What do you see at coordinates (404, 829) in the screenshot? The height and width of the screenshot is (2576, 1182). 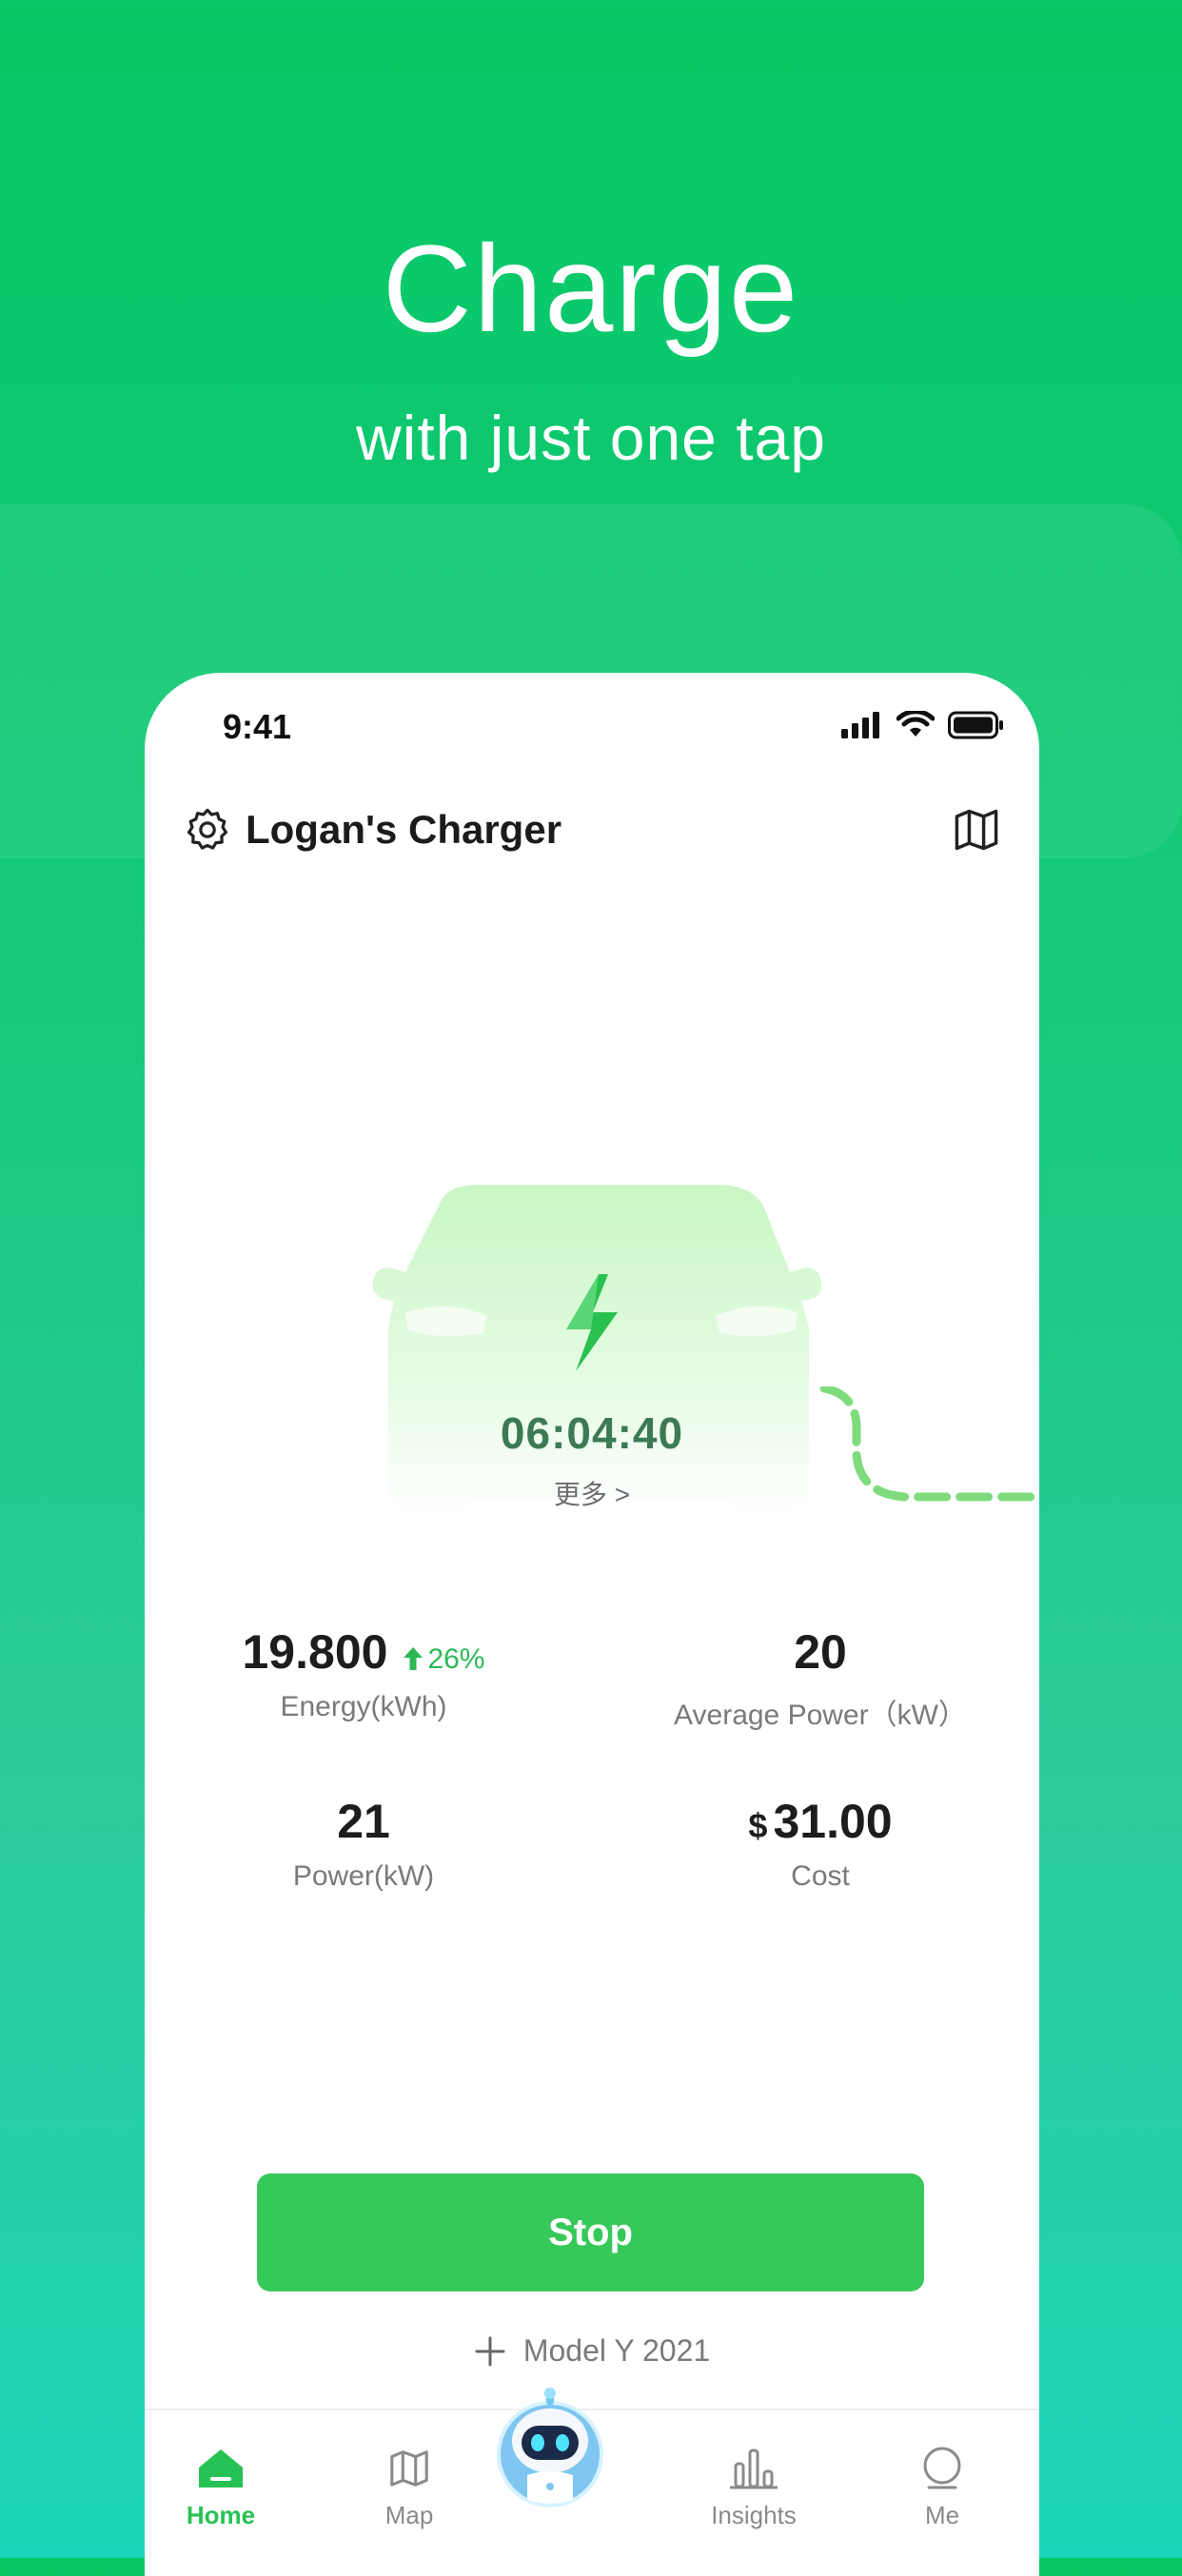 I see `charger-name: Logan's Charger` at bounding box center [404, 829].